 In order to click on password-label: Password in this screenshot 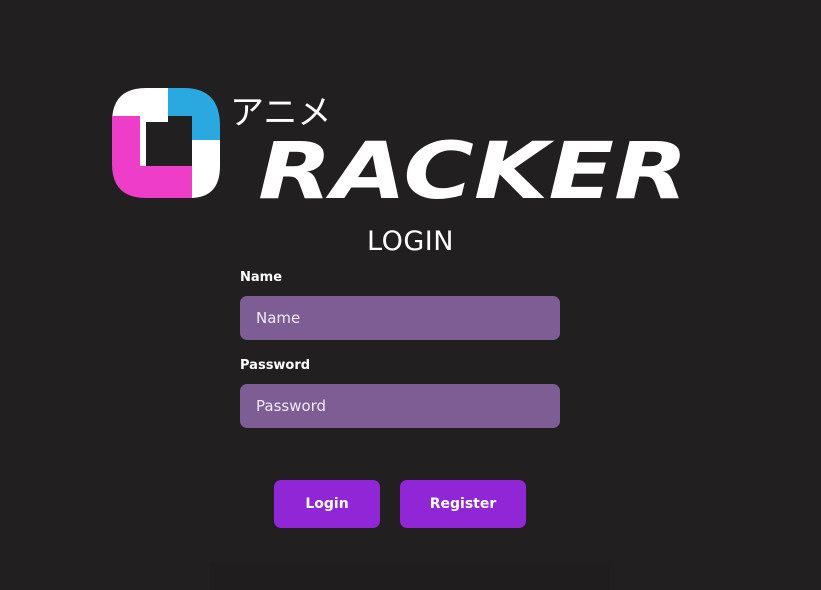, I will do `click(275, 365)`.